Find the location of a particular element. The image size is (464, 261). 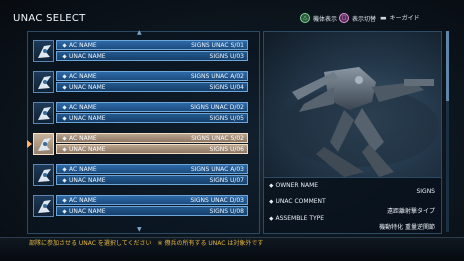

scroll-down-icon: ▼ is located at coordinates (139, 229).